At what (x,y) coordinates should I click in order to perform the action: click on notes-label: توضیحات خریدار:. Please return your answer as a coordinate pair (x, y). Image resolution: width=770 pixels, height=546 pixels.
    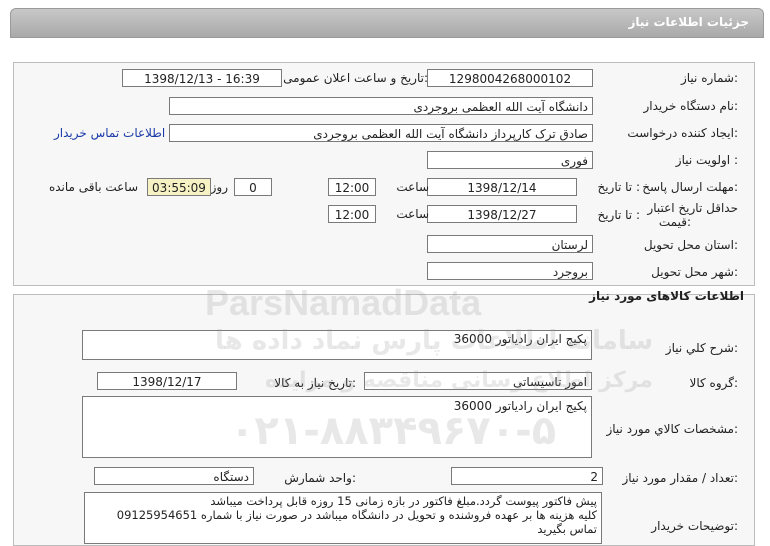
    Looking at the image, I should click on (694, 526).